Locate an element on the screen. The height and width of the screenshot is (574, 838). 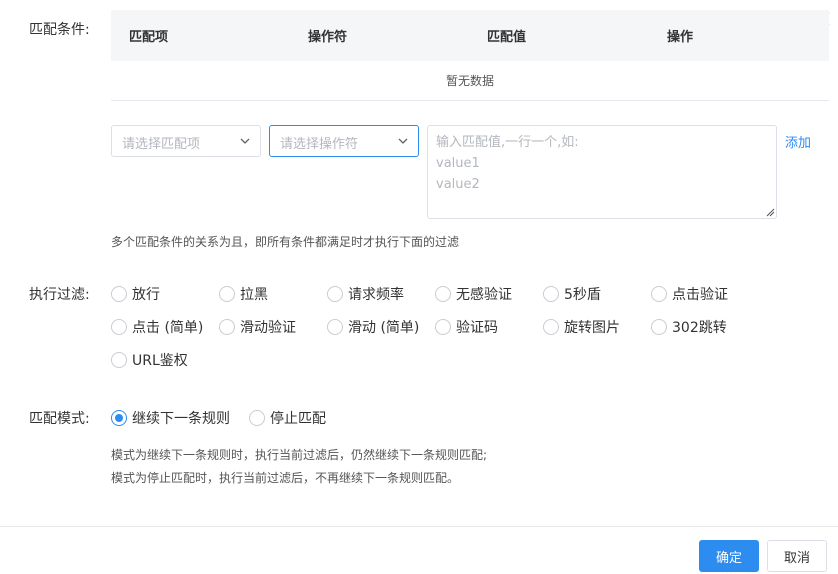
filter-option-invisible-verify: 无感验证 is located at coordinates (473, 294).